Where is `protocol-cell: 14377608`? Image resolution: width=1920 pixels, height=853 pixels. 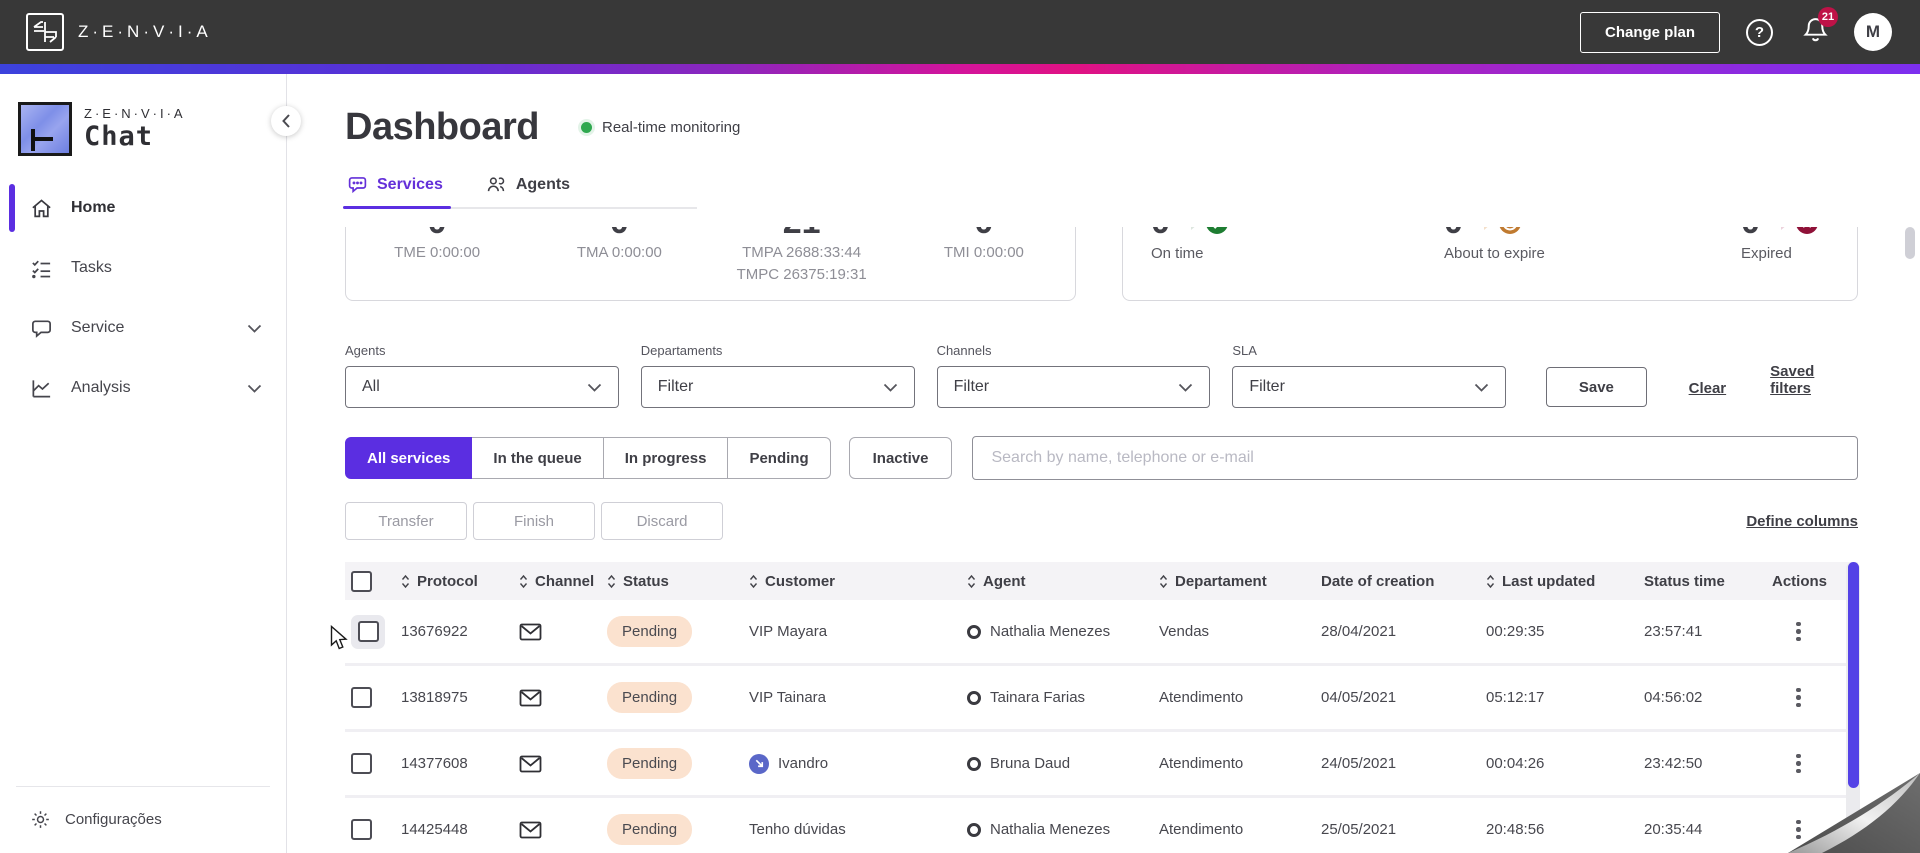
protocol-cell: 14377608 is located at coordinates (434, 763).